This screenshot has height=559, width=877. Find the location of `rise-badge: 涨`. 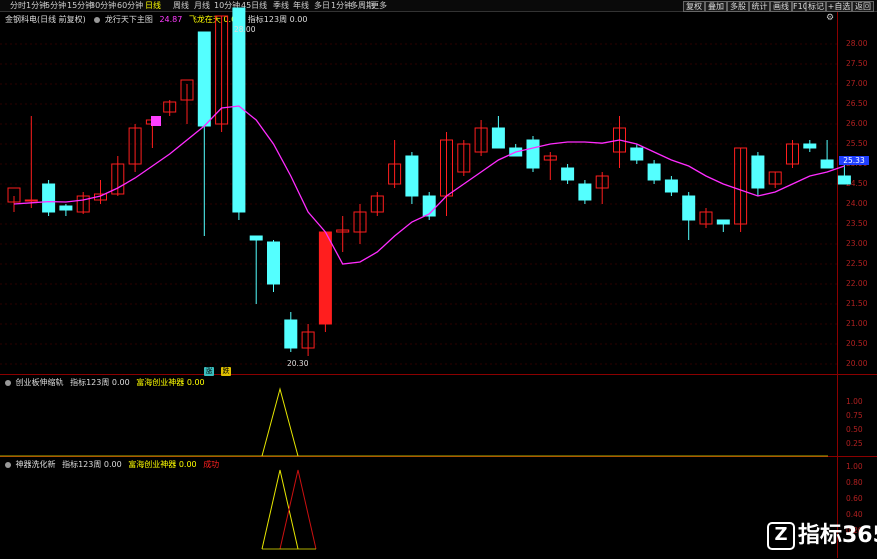

rise-badge: 涨 is located at coordinates (209, 371).